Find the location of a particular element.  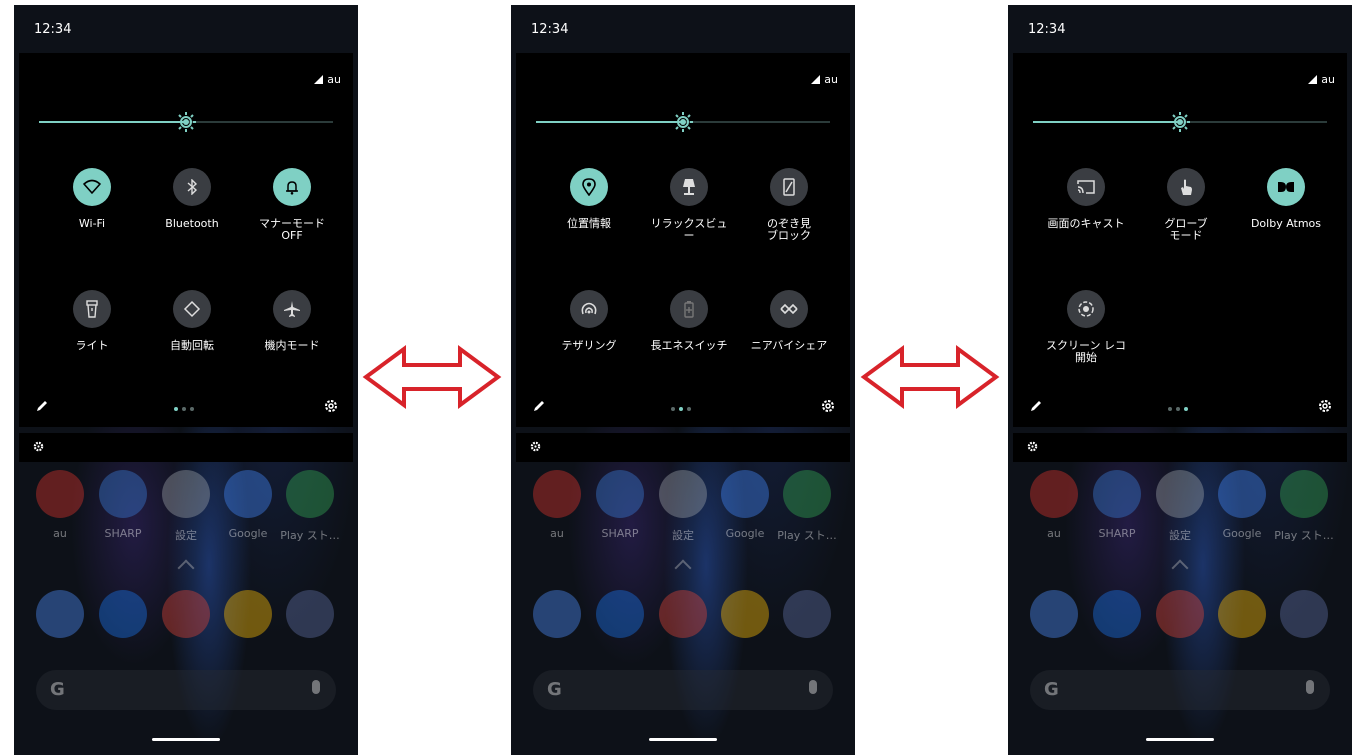

tile-glove-mode: グローブ モード is located at coordinates (1186, 205).